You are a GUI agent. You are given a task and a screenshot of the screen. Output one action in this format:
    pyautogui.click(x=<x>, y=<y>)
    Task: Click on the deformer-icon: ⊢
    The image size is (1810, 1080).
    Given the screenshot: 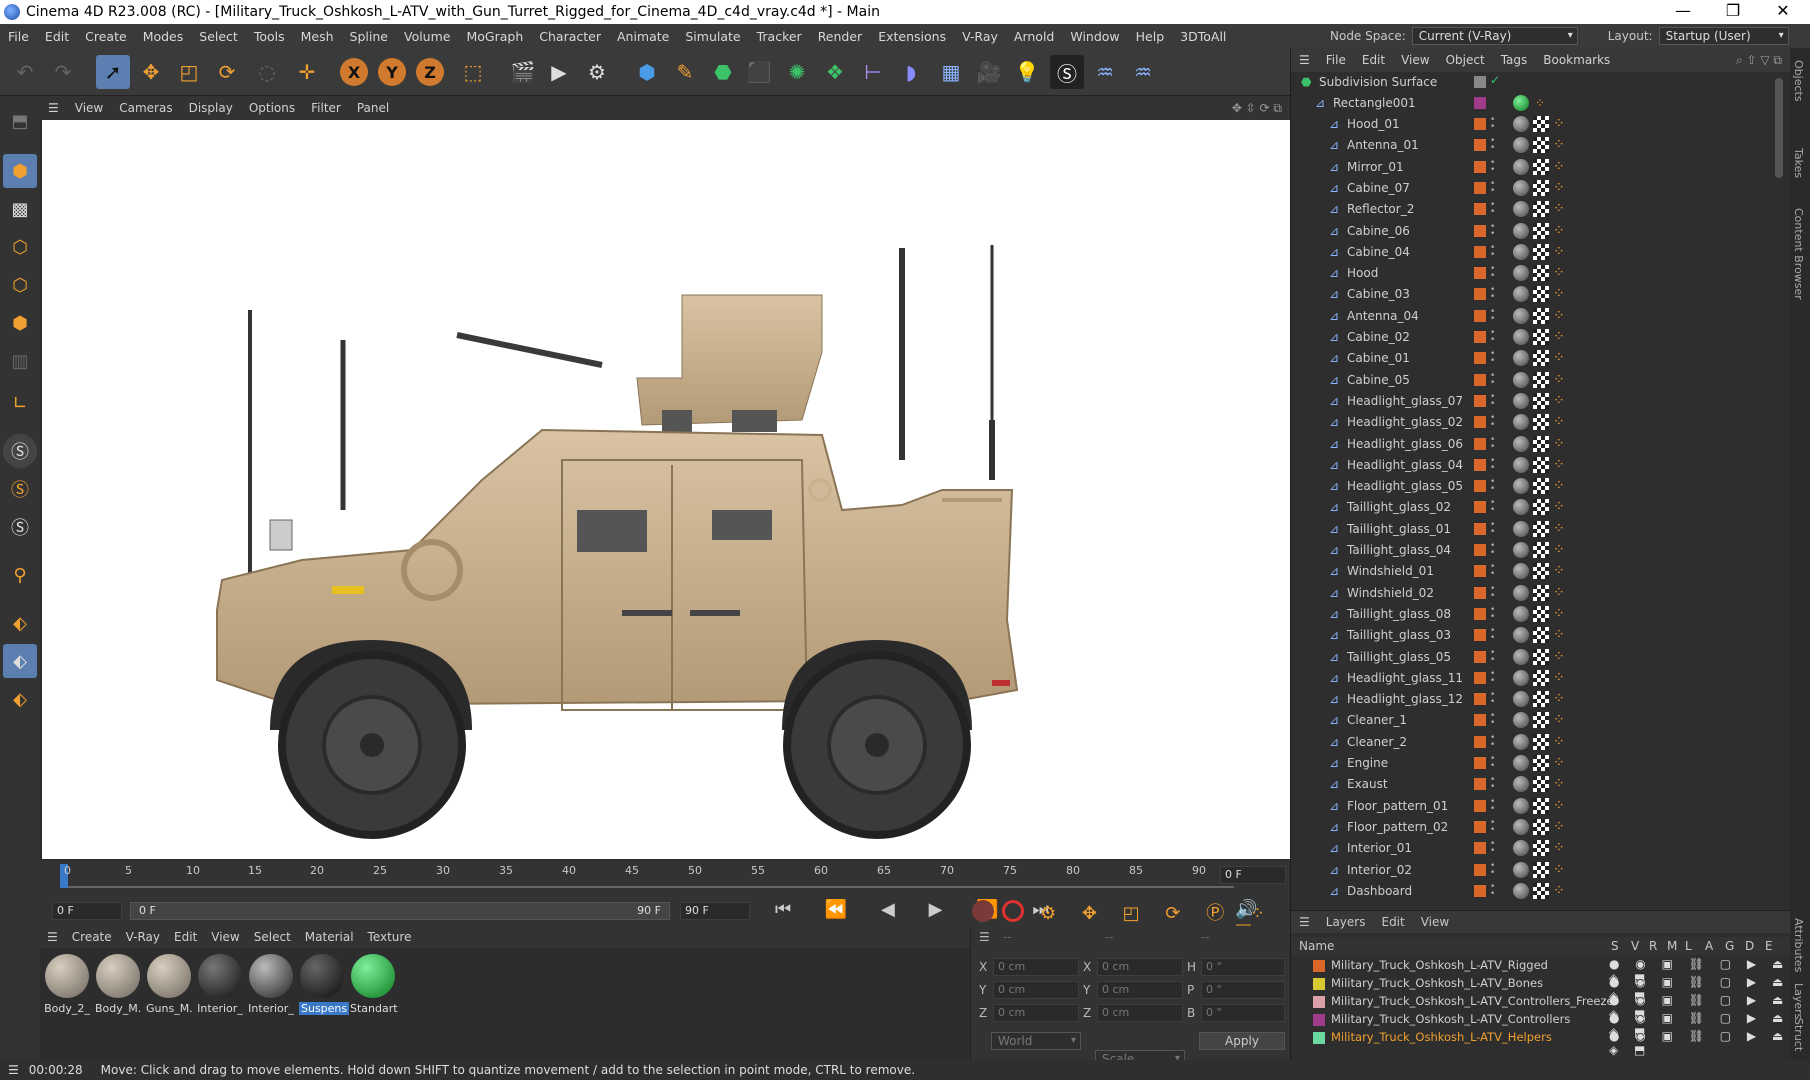 What is the action you would take?
    pyautogui.click(x=873, y=72)
    